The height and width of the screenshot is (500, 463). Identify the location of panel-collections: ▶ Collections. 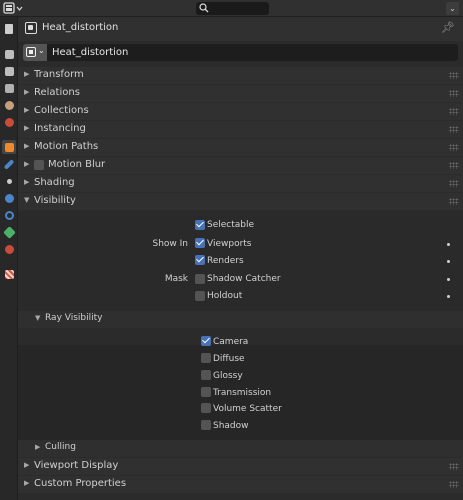
(240, 111).